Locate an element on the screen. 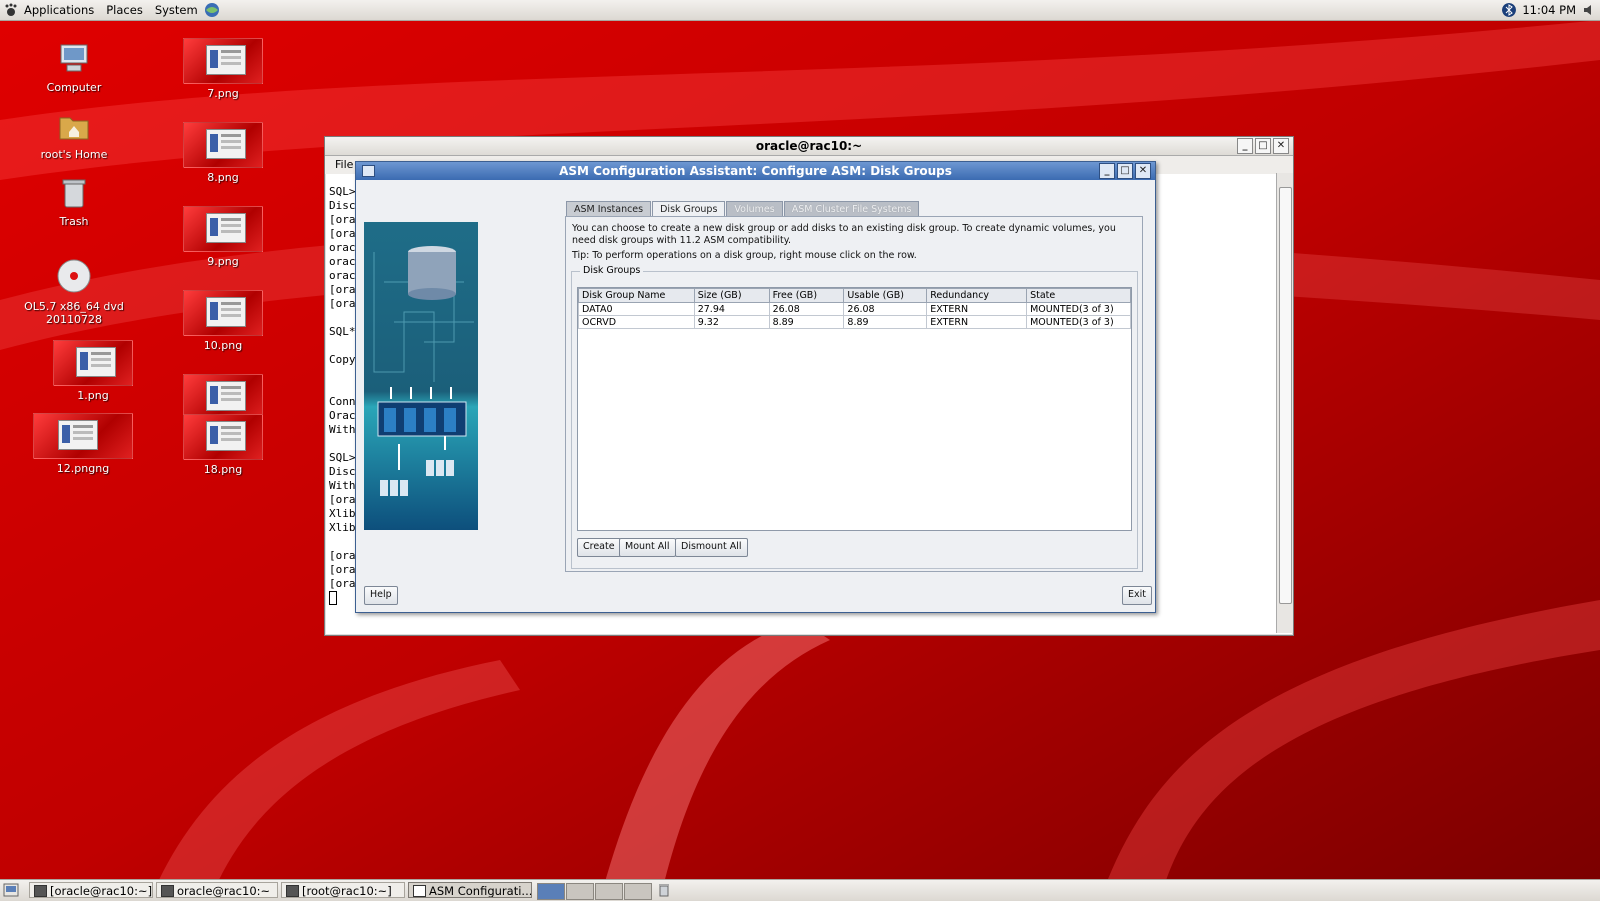 This screenshot has height=901, width=1600. terminal-scrollbar is located at coordinates (1284, 403).